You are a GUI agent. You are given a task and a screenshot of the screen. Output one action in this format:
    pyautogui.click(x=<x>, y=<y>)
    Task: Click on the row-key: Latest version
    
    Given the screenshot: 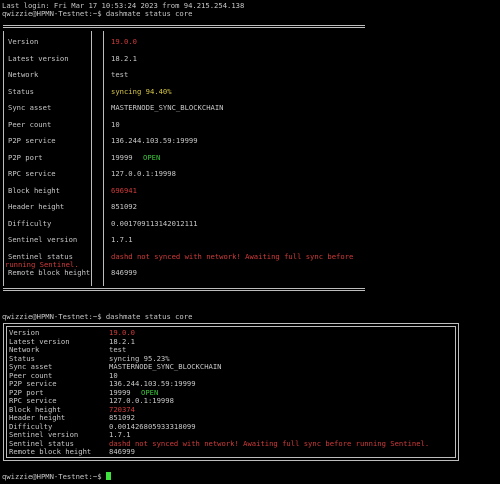 What is the action you would take?
    pyautogui.click(x=38, y=58)
    